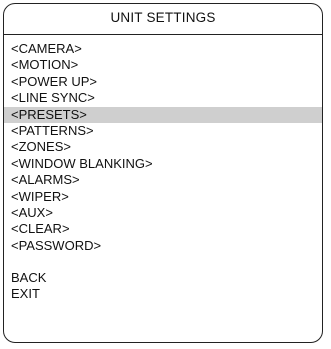  What do you see at coordinates (163, 278) in the screenshot?
I see `menu-item-back: BACK` at bounding box center [163, 278].